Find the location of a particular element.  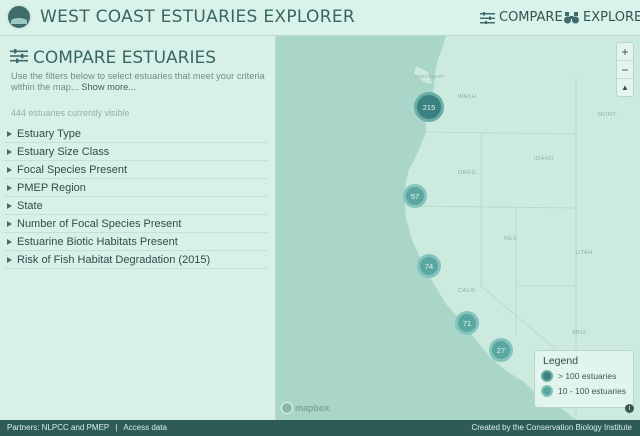

cluster-marker: 74 is located at coordinates (429, 266).